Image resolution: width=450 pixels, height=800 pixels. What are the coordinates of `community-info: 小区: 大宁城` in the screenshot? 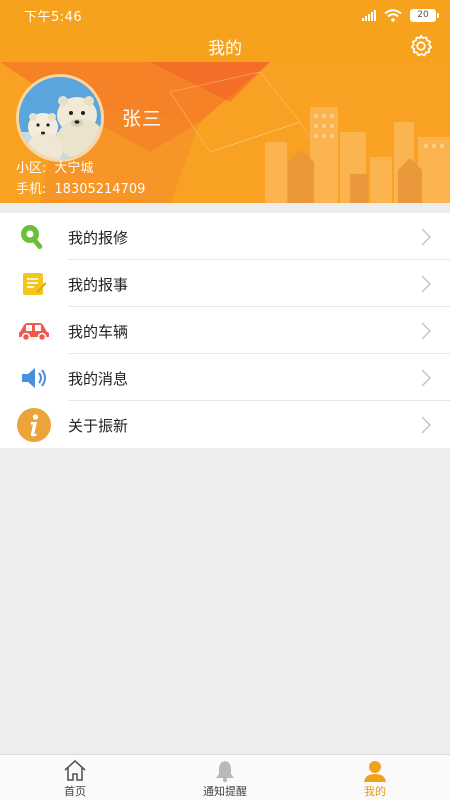 It's located at (54, 166).